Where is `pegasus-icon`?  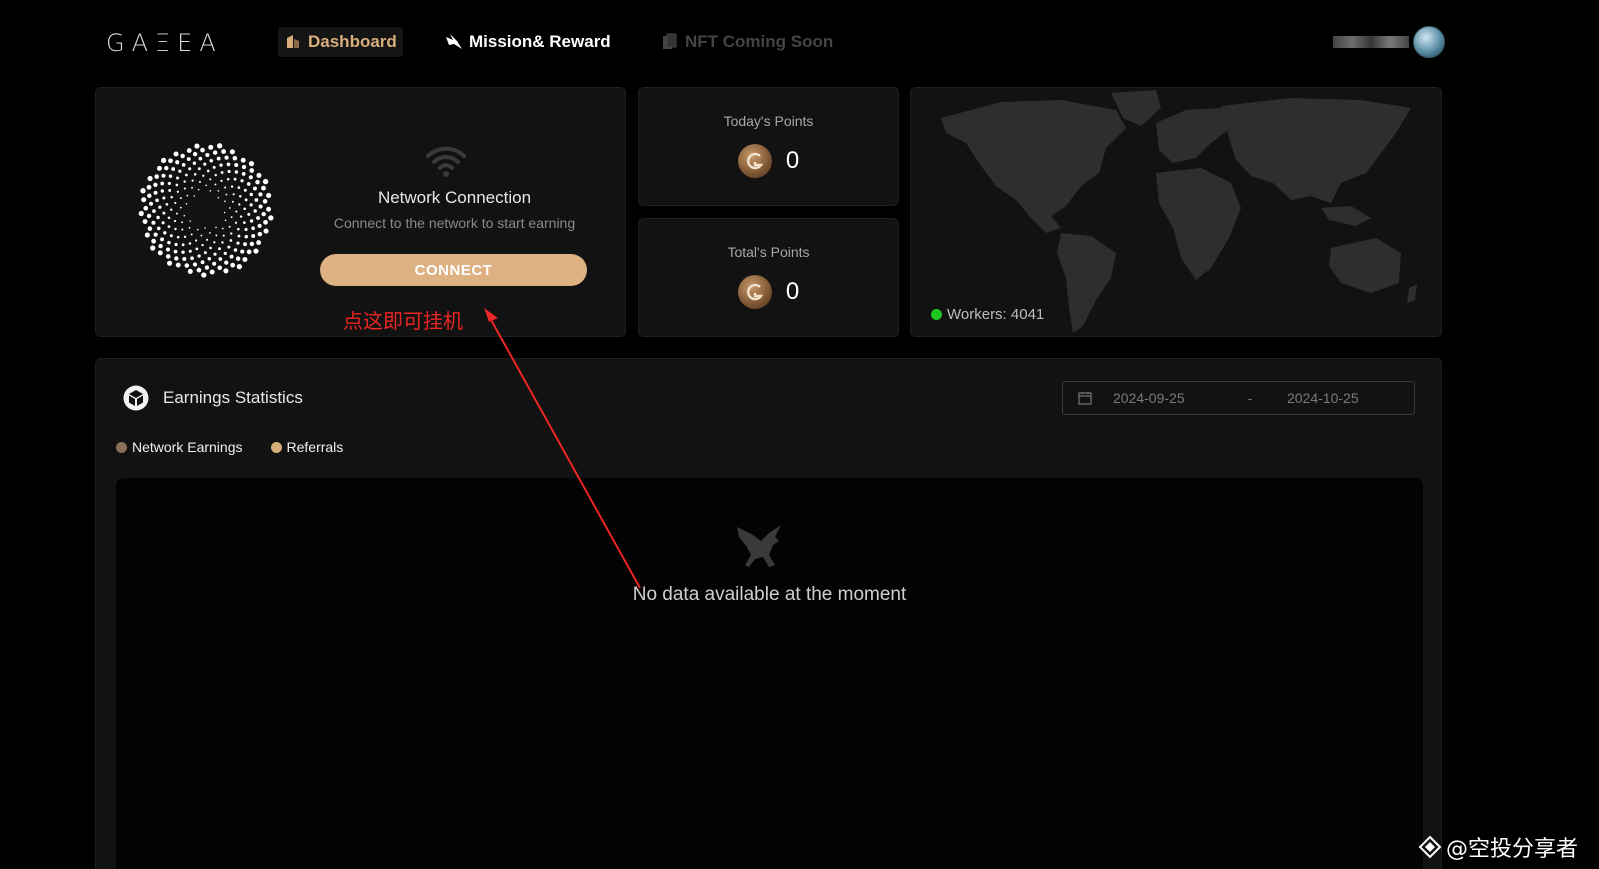 pegasus-icon is located at coordinates (759, 546).